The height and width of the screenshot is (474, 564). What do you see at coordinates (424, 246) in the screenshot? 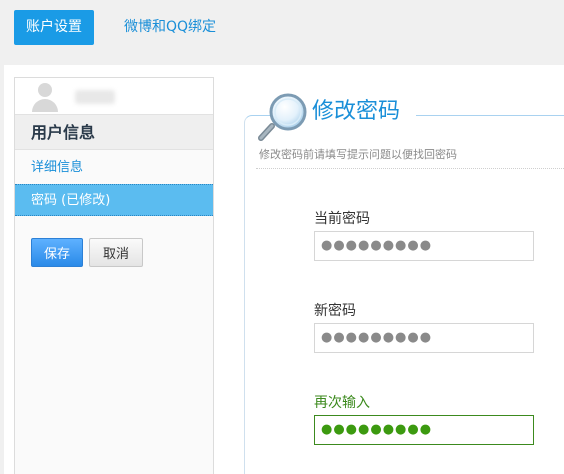
I see `current-password-input: ●●●●●●●●●` at bounding box center [424, 246].